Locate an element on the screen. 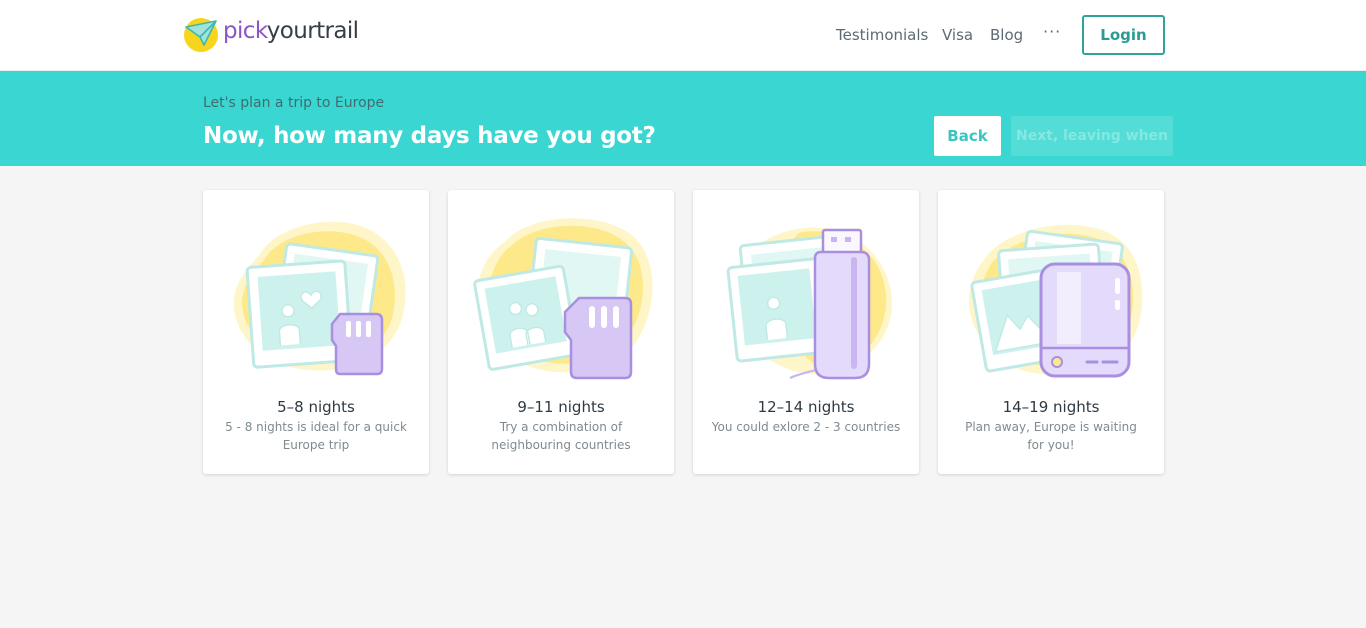 The height and width of the screenshot is (628, 1366). more-menu-icon: ··· is located at coordinates (1052, 32).